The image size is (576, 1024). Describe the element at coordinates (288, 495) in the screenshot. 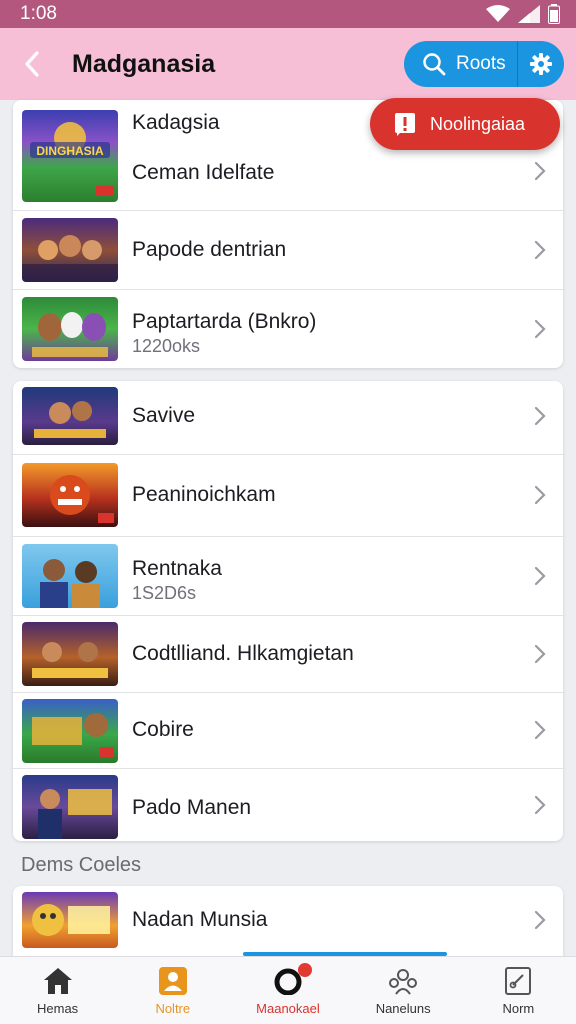

I see `list-item: Peaninoichkam` at that location.